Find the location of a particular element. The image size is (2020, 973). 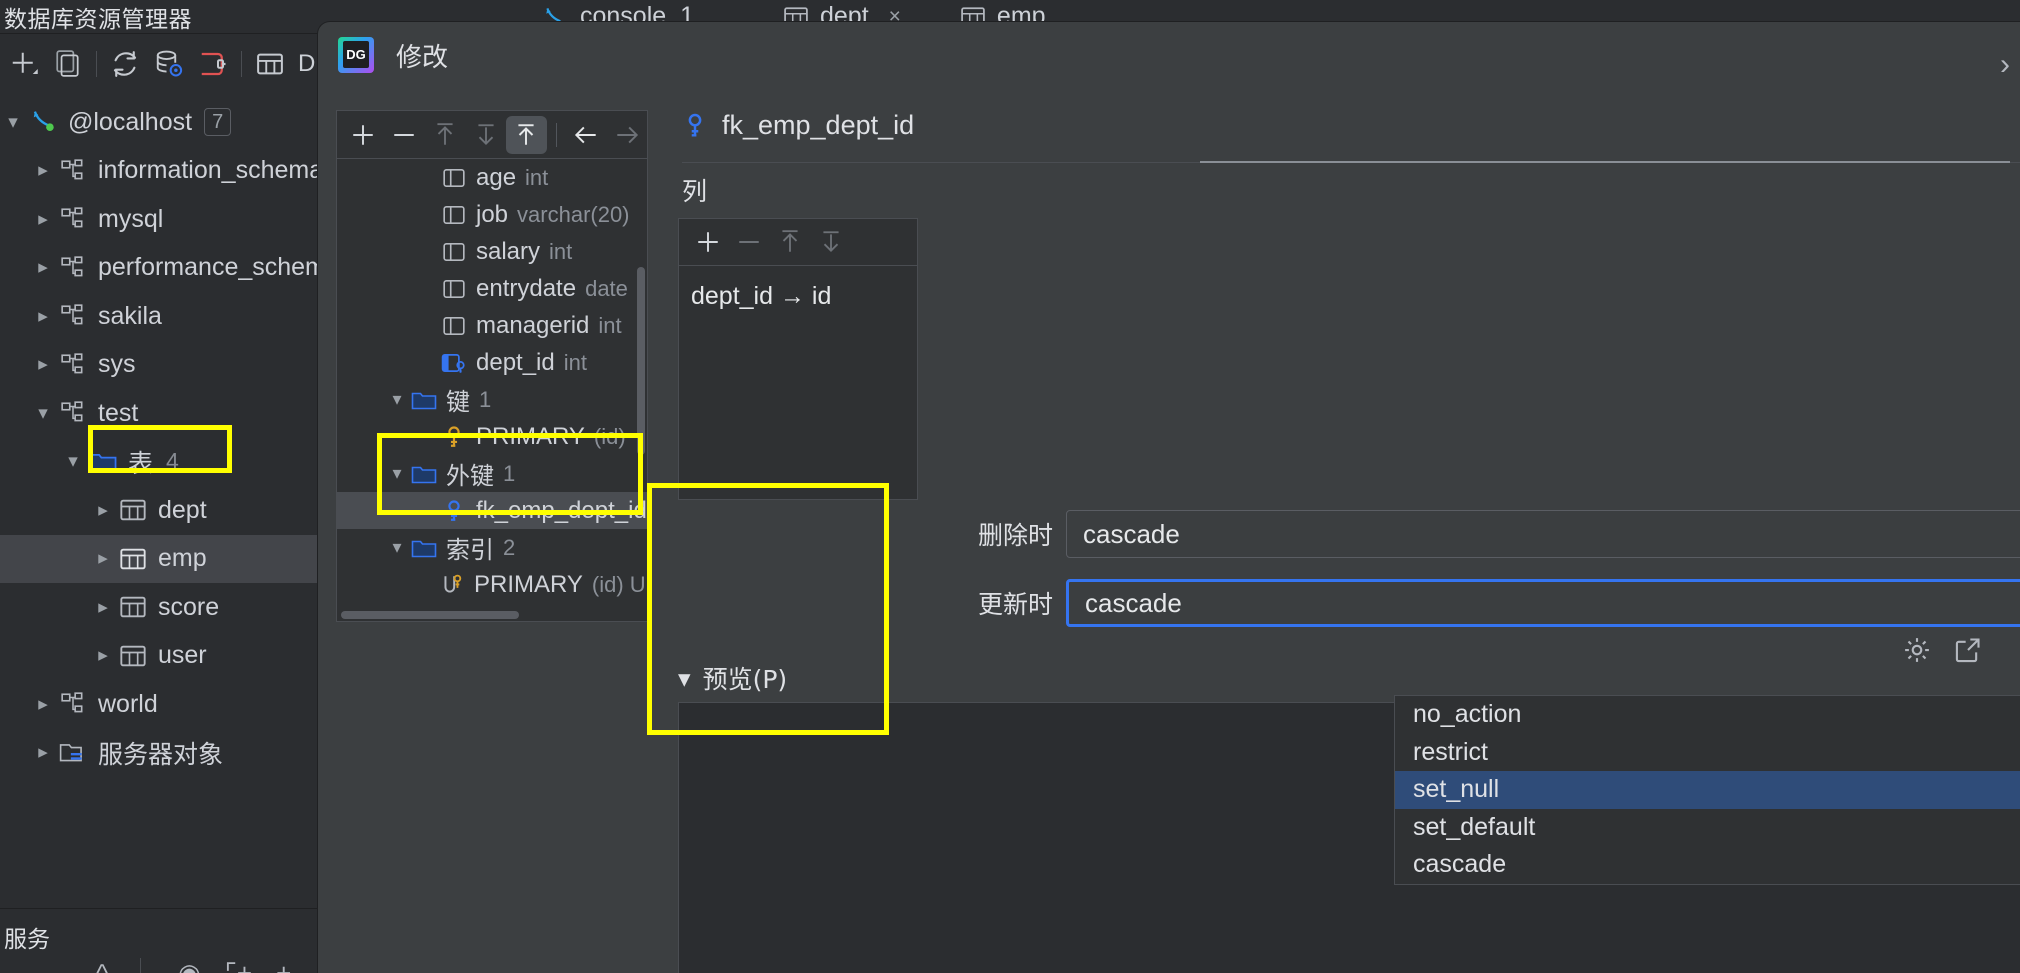

database-settings-icon is located at coordinates (169, 64).